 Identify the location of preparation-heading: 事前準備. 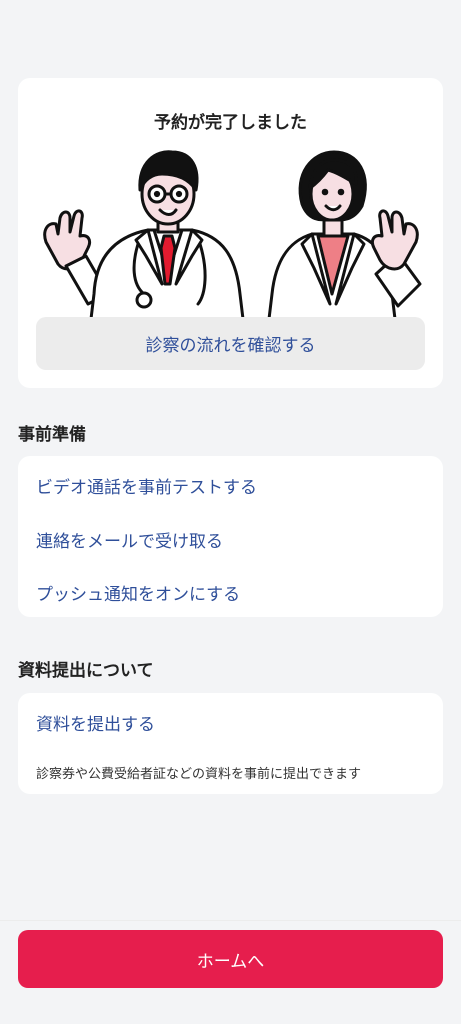
(52, 435).